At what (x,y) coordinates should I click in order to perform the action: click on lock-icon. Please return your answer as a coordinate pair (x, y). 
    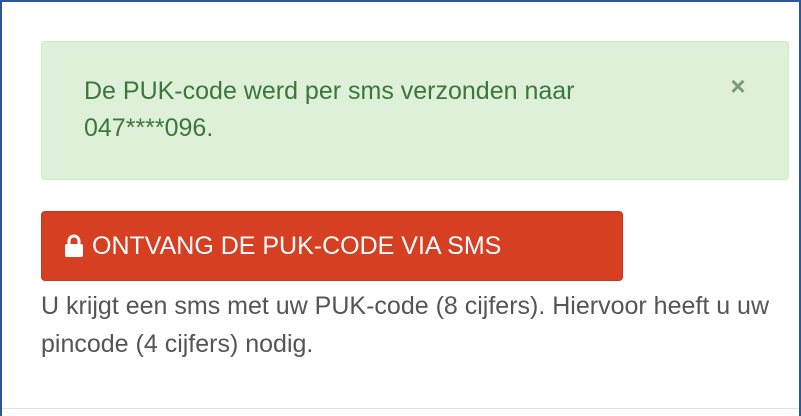
    Looking at the image, I should click on (74, 246).